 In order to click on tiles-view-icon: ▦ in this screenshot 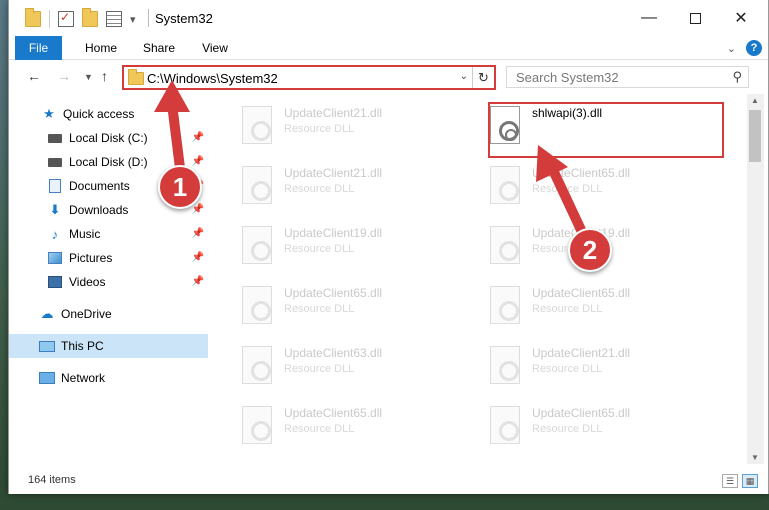, I will do `click(750, 481)`.